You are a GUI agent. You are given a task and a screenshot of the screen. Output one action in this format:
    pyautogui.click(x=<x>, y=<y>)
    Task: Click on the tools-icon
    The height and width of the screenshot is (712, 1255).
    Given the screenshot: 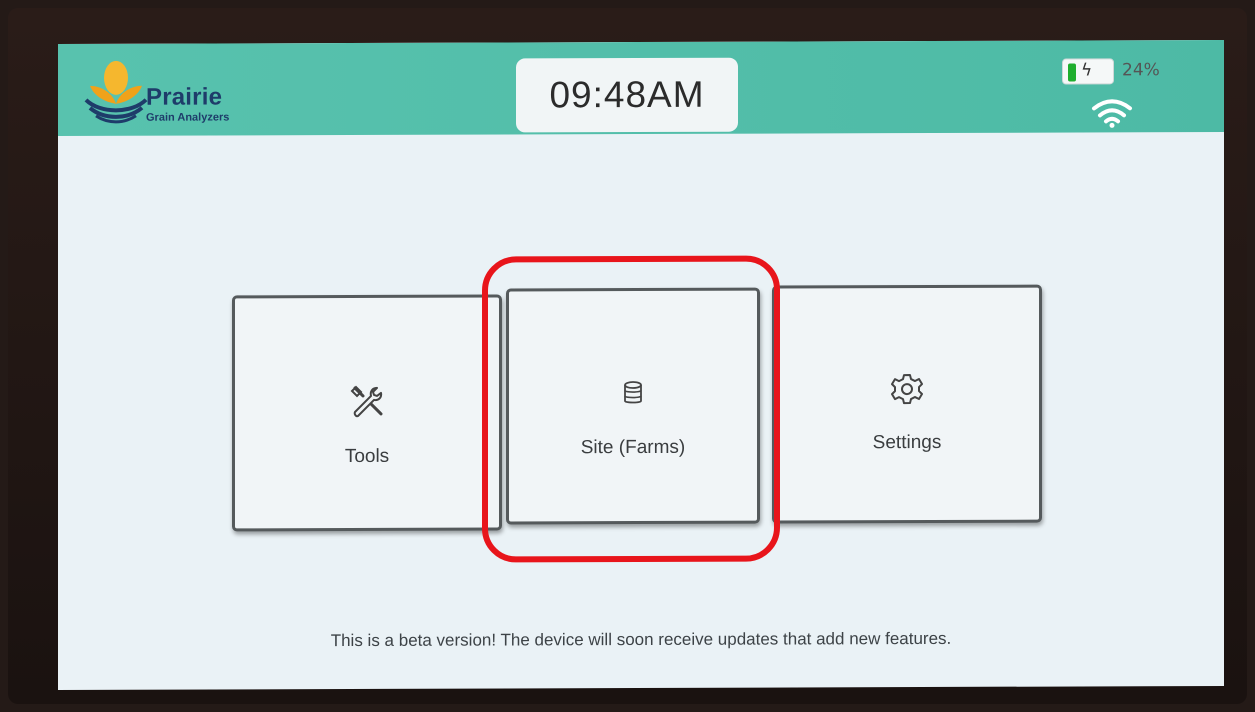 What is the action you would take?
    pyautogui.click(x=366, y=401)
    